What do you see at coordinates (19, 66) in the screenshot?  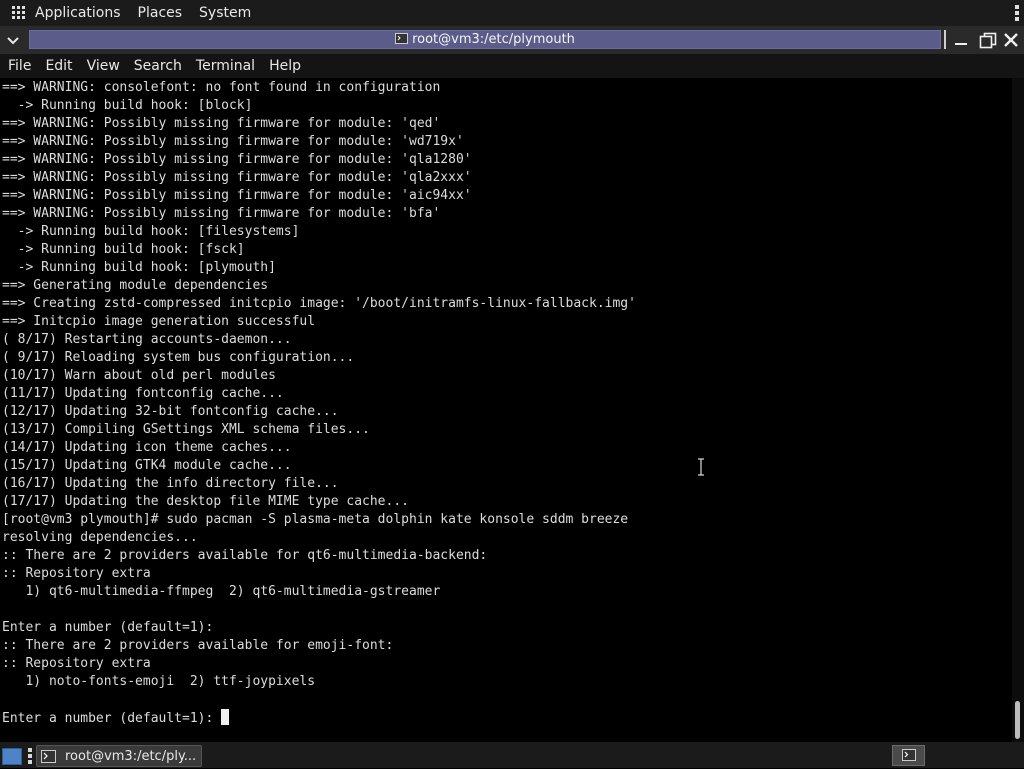 I see `menu-file: File` at bounding box center [19, 66].